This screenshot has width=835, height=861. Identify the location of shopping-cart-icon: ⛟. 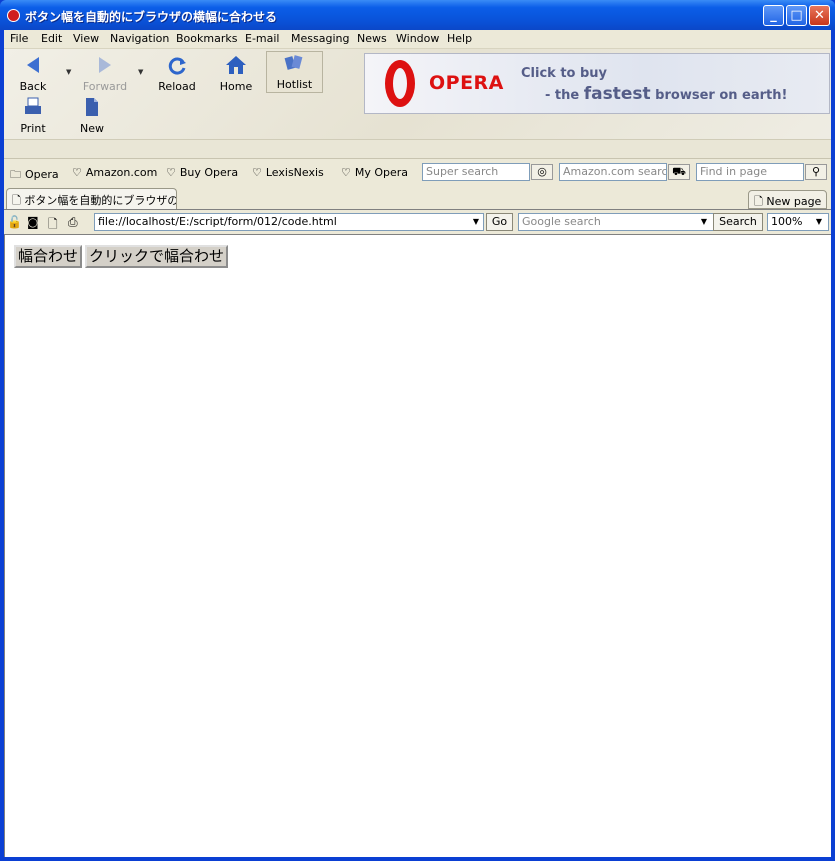
(679, 172).